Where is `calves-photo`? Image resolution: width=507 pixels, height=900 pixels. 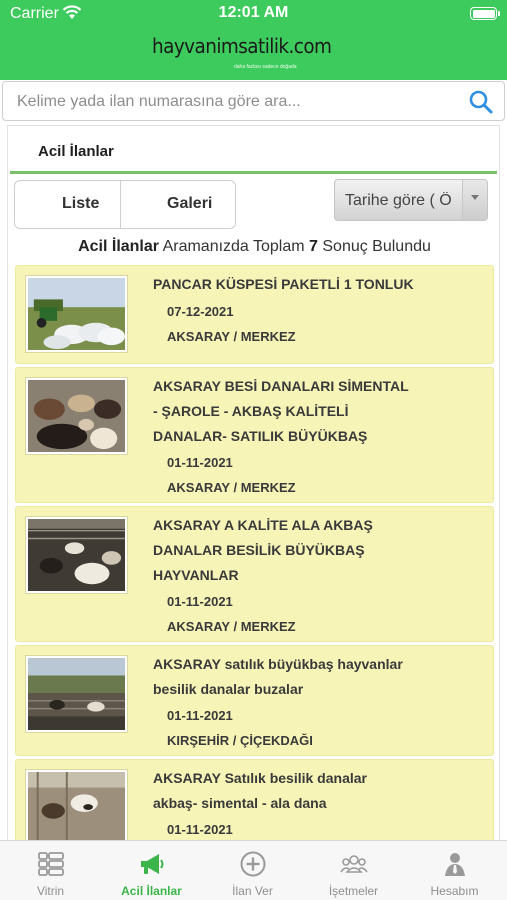
calves-photo is located at coordinates (76, 808).